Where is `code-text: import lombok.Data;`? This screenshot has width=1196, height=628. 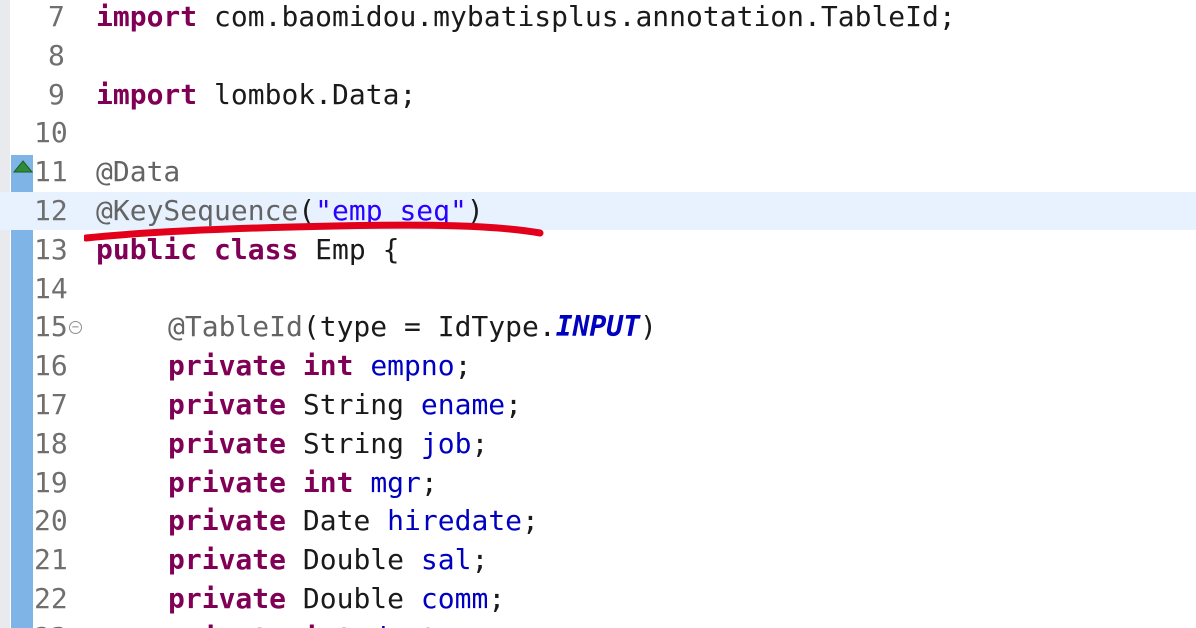
code-text: import lombok.Data; is located at coordinates (256, 95).